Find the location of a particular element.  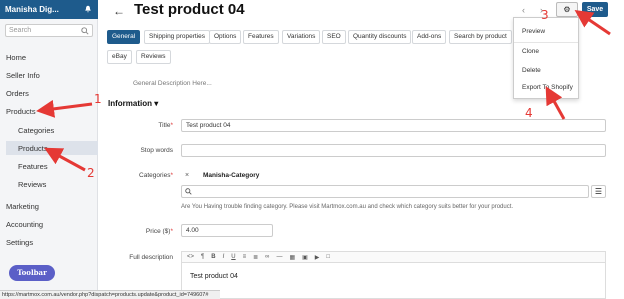

categories-label: Categories* is located at coordinates (156, 175).